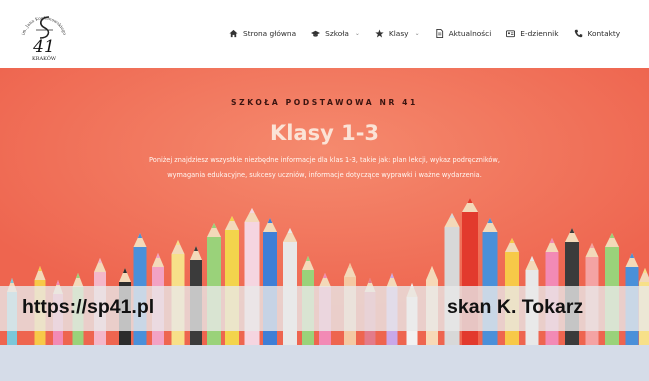 This screenshot has width=649, height=381. I want to click on nav-item-school-label: Szkoła, so click(337, 33).